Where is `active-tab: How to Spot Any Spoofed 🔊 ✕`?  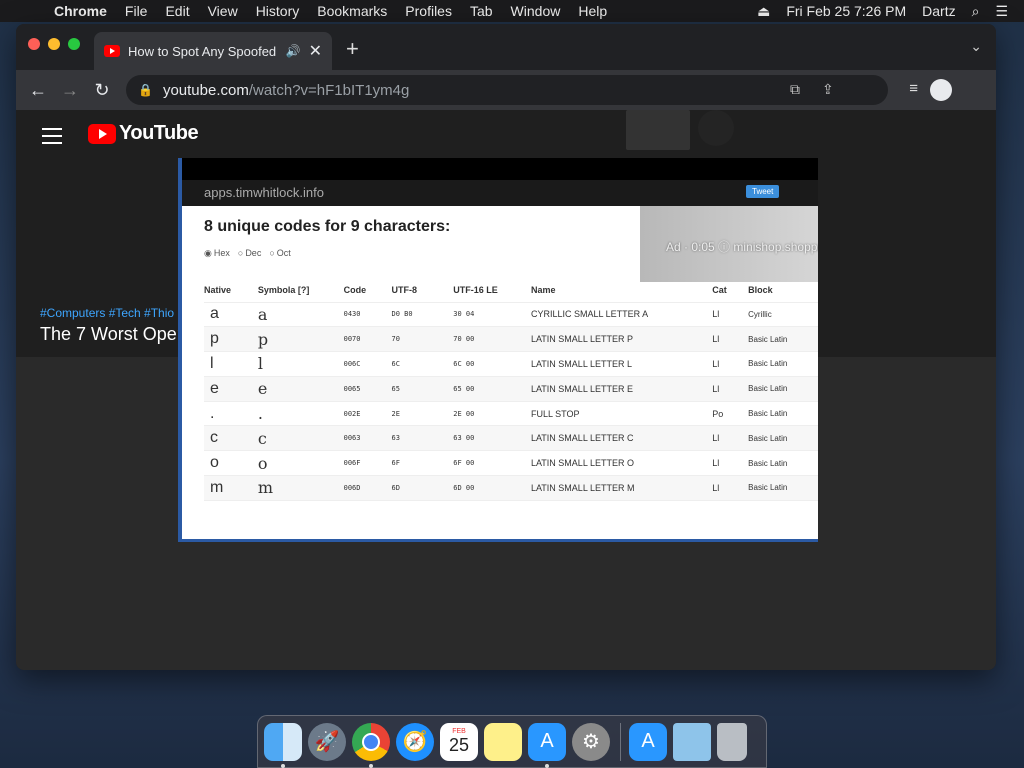 active-tab: How to Spot Any Spoofed 🔊 ✕ is located at coordinates (213, 51).